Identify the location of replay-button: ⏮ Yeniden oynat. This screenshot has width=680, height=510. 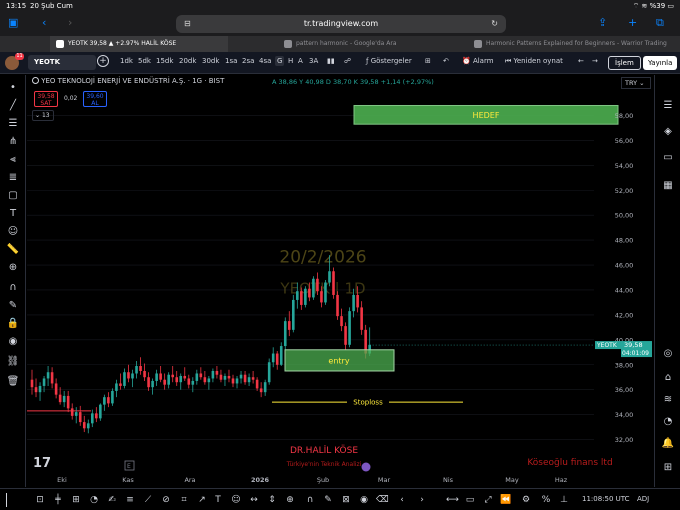
(534, 61).